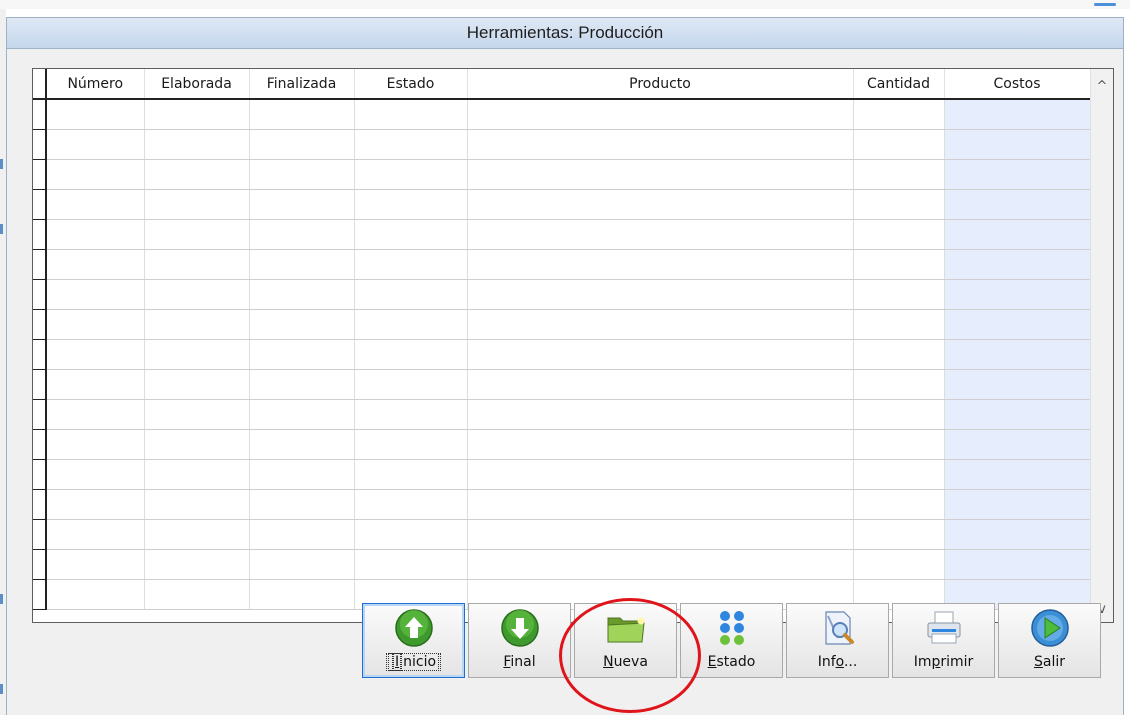 Image resolution: width=1130 pixels, height=715 pixels. What do you see at coordinates (625, 640) in the screenshot?
I see `nueva-button: Nueva` at bounding box center [625, 640].